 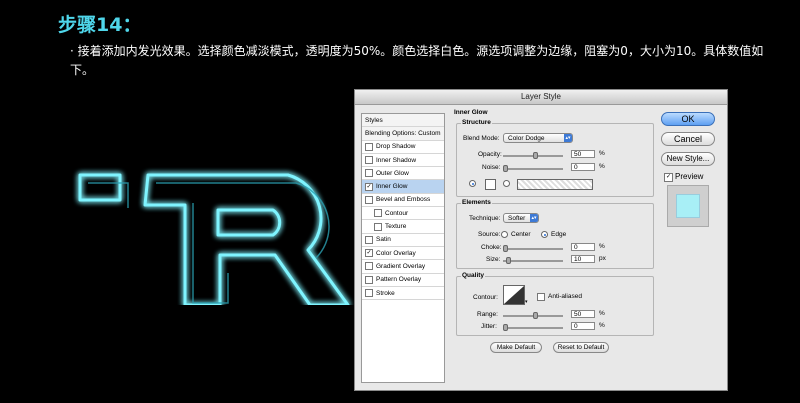 I want to click on glowing-tr-artwork, so click(x=214, y=239).